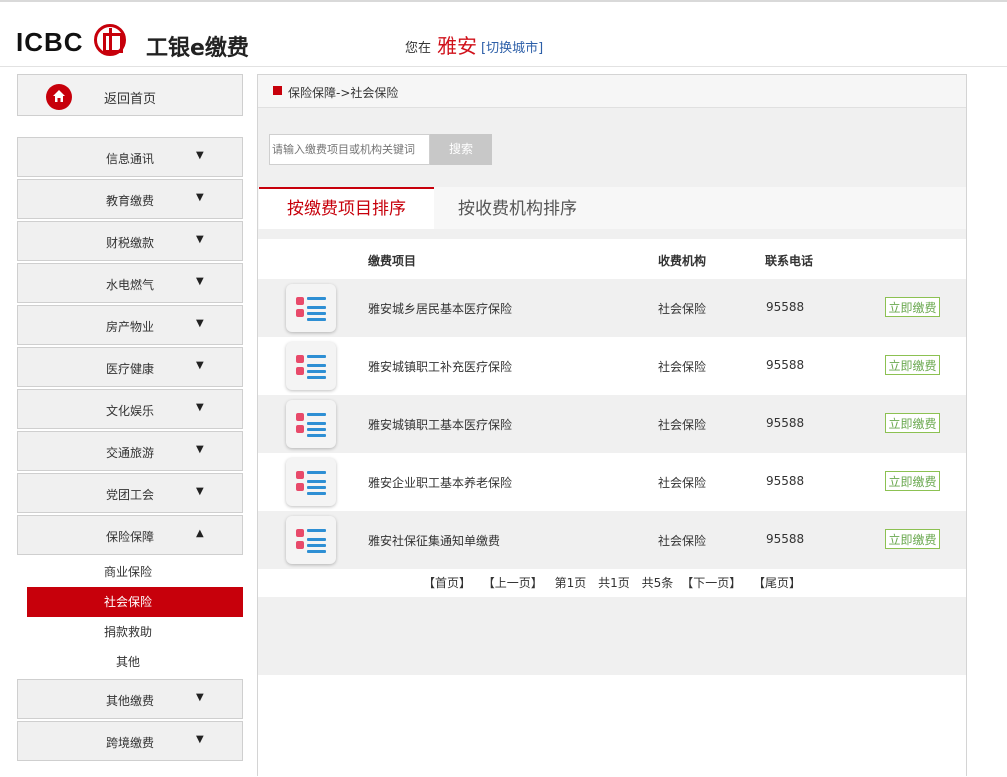  Describe the element at coordinates (135, 572) in the screenshot. I see `submenu-item-commercial: 商业保险` at that location.